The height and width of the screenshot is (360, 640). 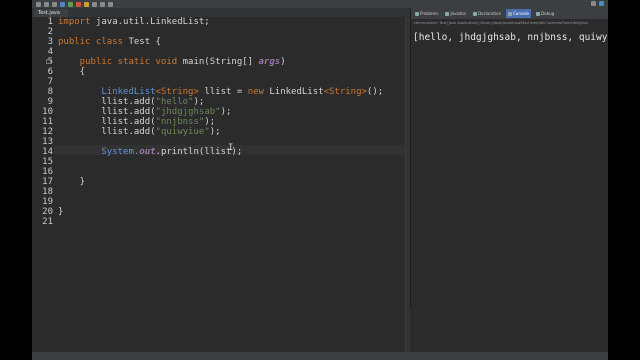 What do you see at coordinates (320, 356) in the screenshot?
I see `status-bar` at bounding box center [320, 356].